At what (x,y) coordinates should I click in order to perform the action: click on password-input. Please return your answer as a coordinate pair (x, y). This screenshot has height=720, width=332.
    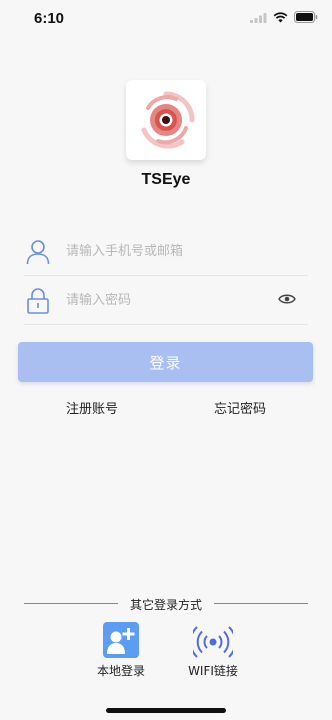
    Looking at the image, I should click on (166, 300).